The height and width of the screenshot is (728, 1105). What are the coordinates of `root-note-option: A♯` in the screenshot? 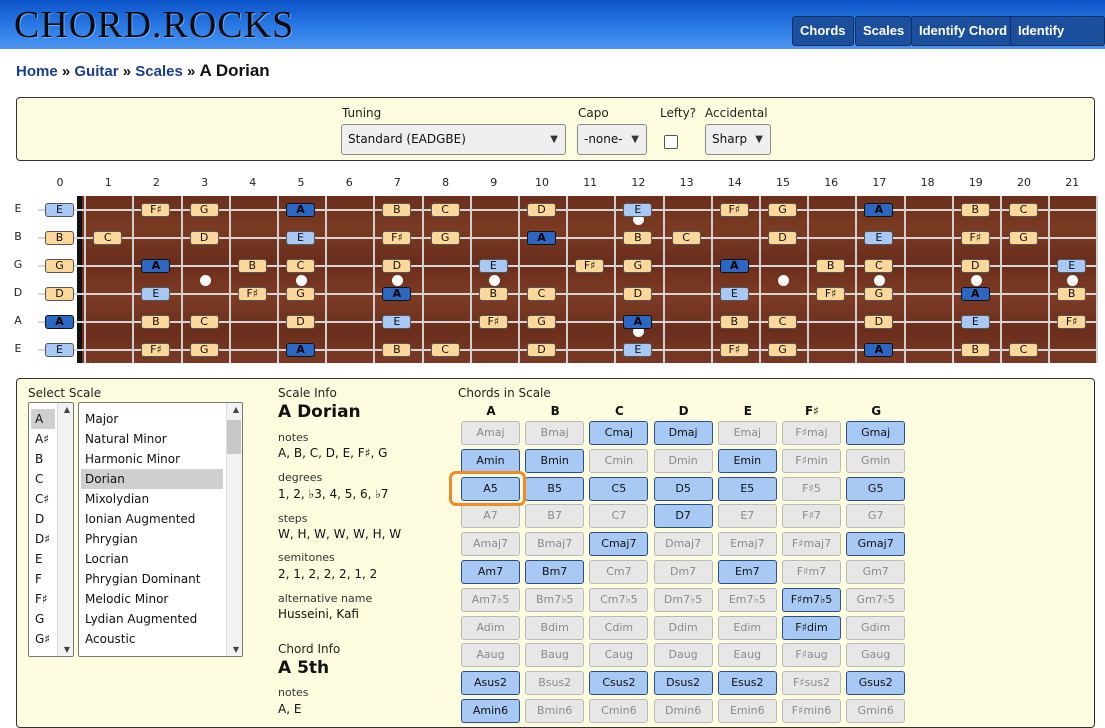 It's located at (43, 439).